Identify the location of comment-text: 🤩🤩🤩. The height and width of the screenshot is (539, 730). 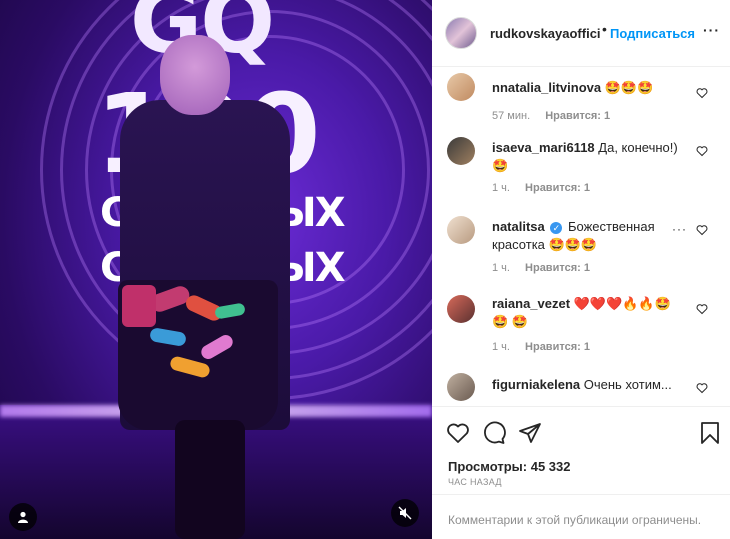
(629, 87).